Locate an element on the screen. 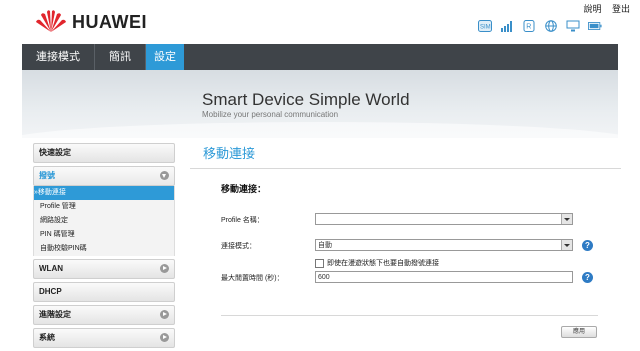 The height and width of the screenshot is (351, 640). pc-icon is located at coordinates (573, 26).